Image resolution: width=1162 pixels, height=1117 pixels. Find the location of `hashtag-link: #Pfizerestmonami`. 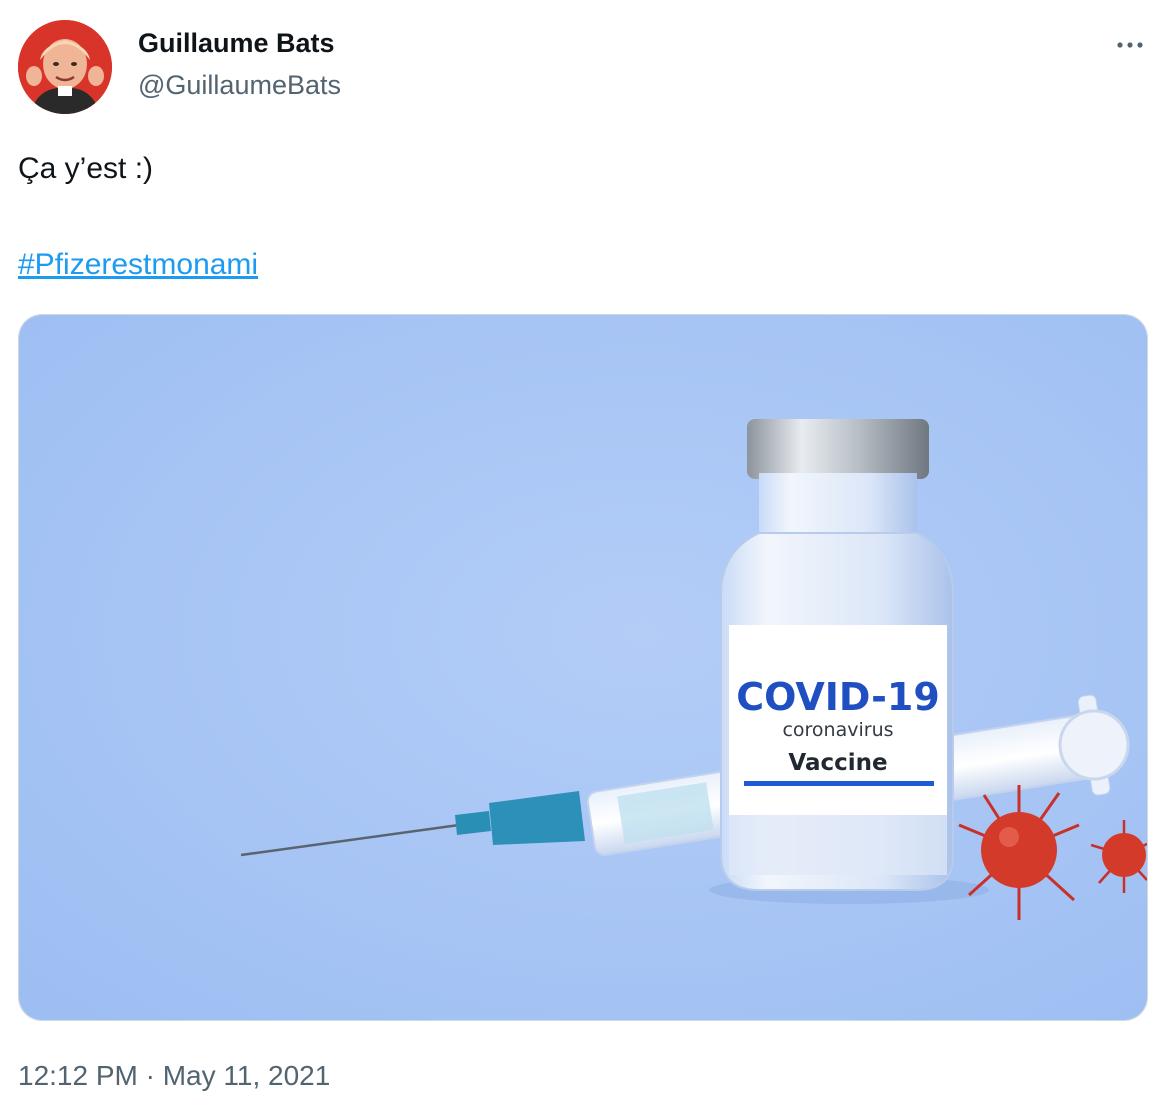

hashtag-link: #Pfizerestmonami is located at coordinates (138, 265).